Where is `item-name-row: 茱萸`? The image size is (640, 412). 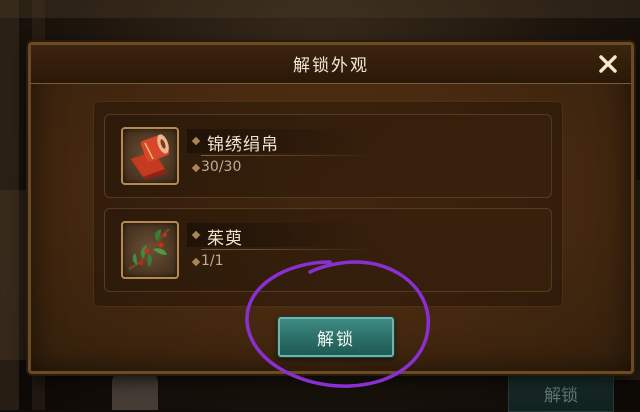 item-name-row: 茱萸 is located at coordinates (282, 236).